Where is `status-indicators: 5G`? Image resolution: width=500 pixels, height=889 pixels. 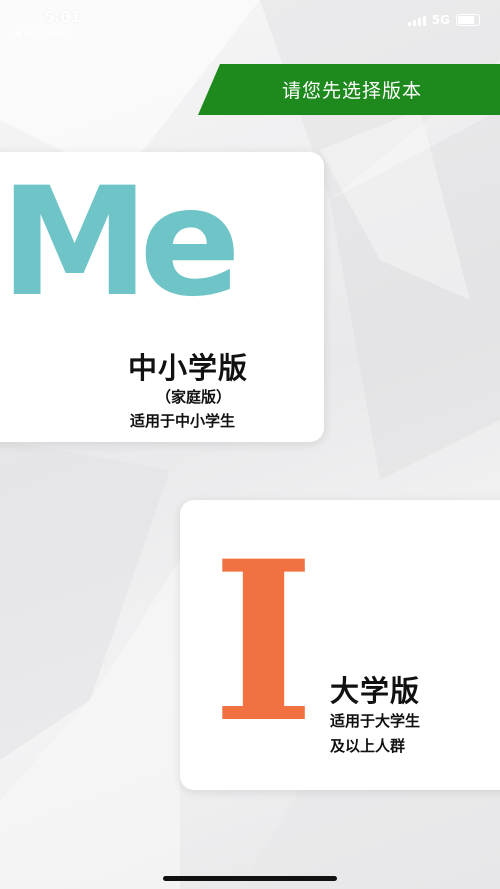
status-indicators: 5G is located at coordinates (443, 20).